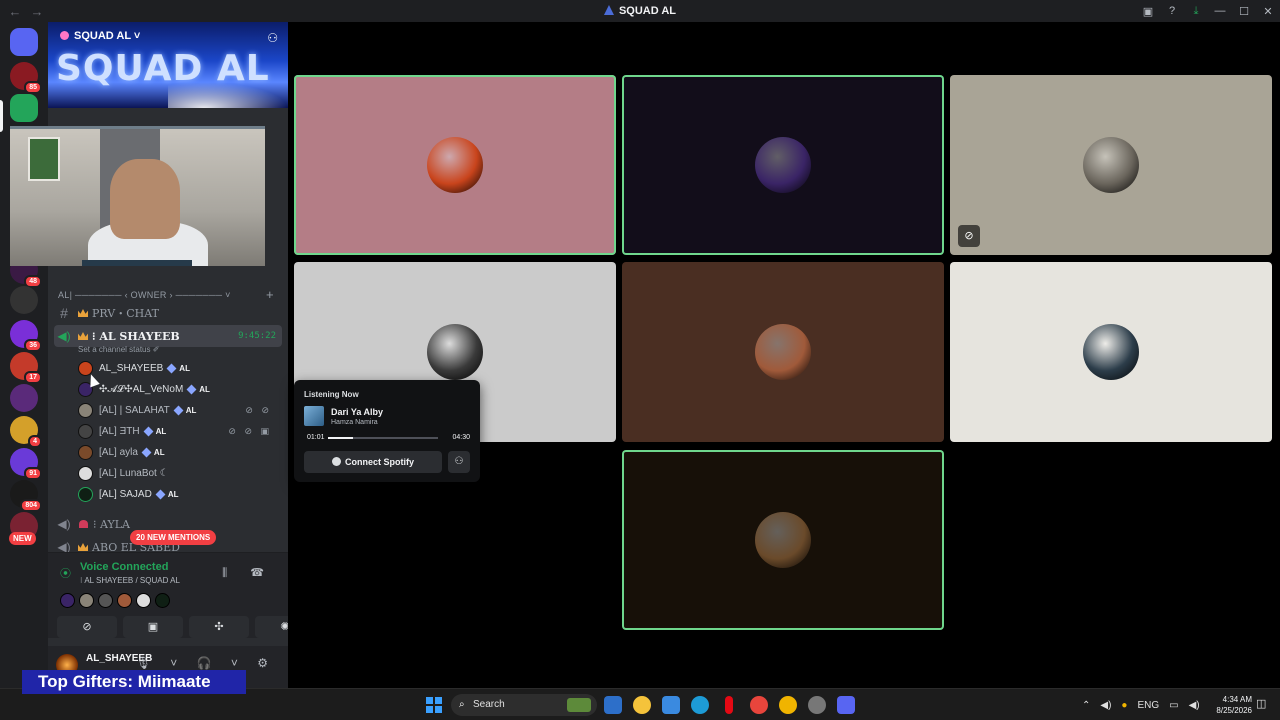  Describe the element at coordinates (1268, 11) in the screenshot. I see `close-button: ✕` at that location.